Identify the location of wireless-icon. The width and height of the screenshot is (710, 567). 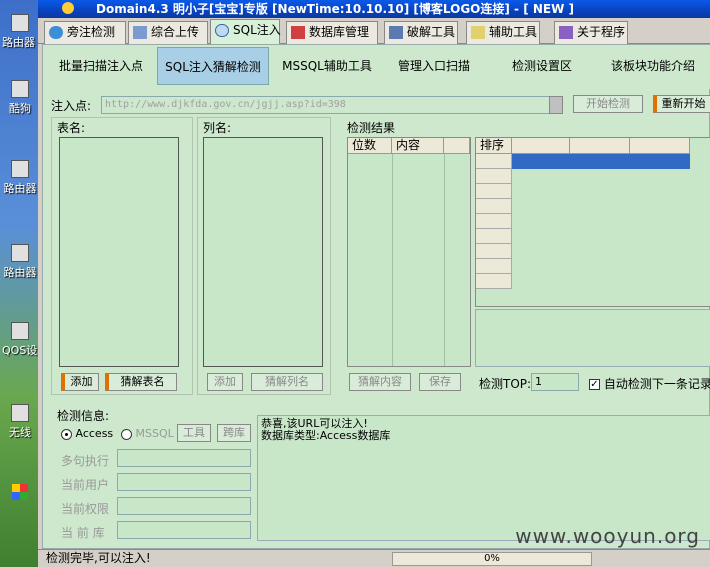
(20, 413).